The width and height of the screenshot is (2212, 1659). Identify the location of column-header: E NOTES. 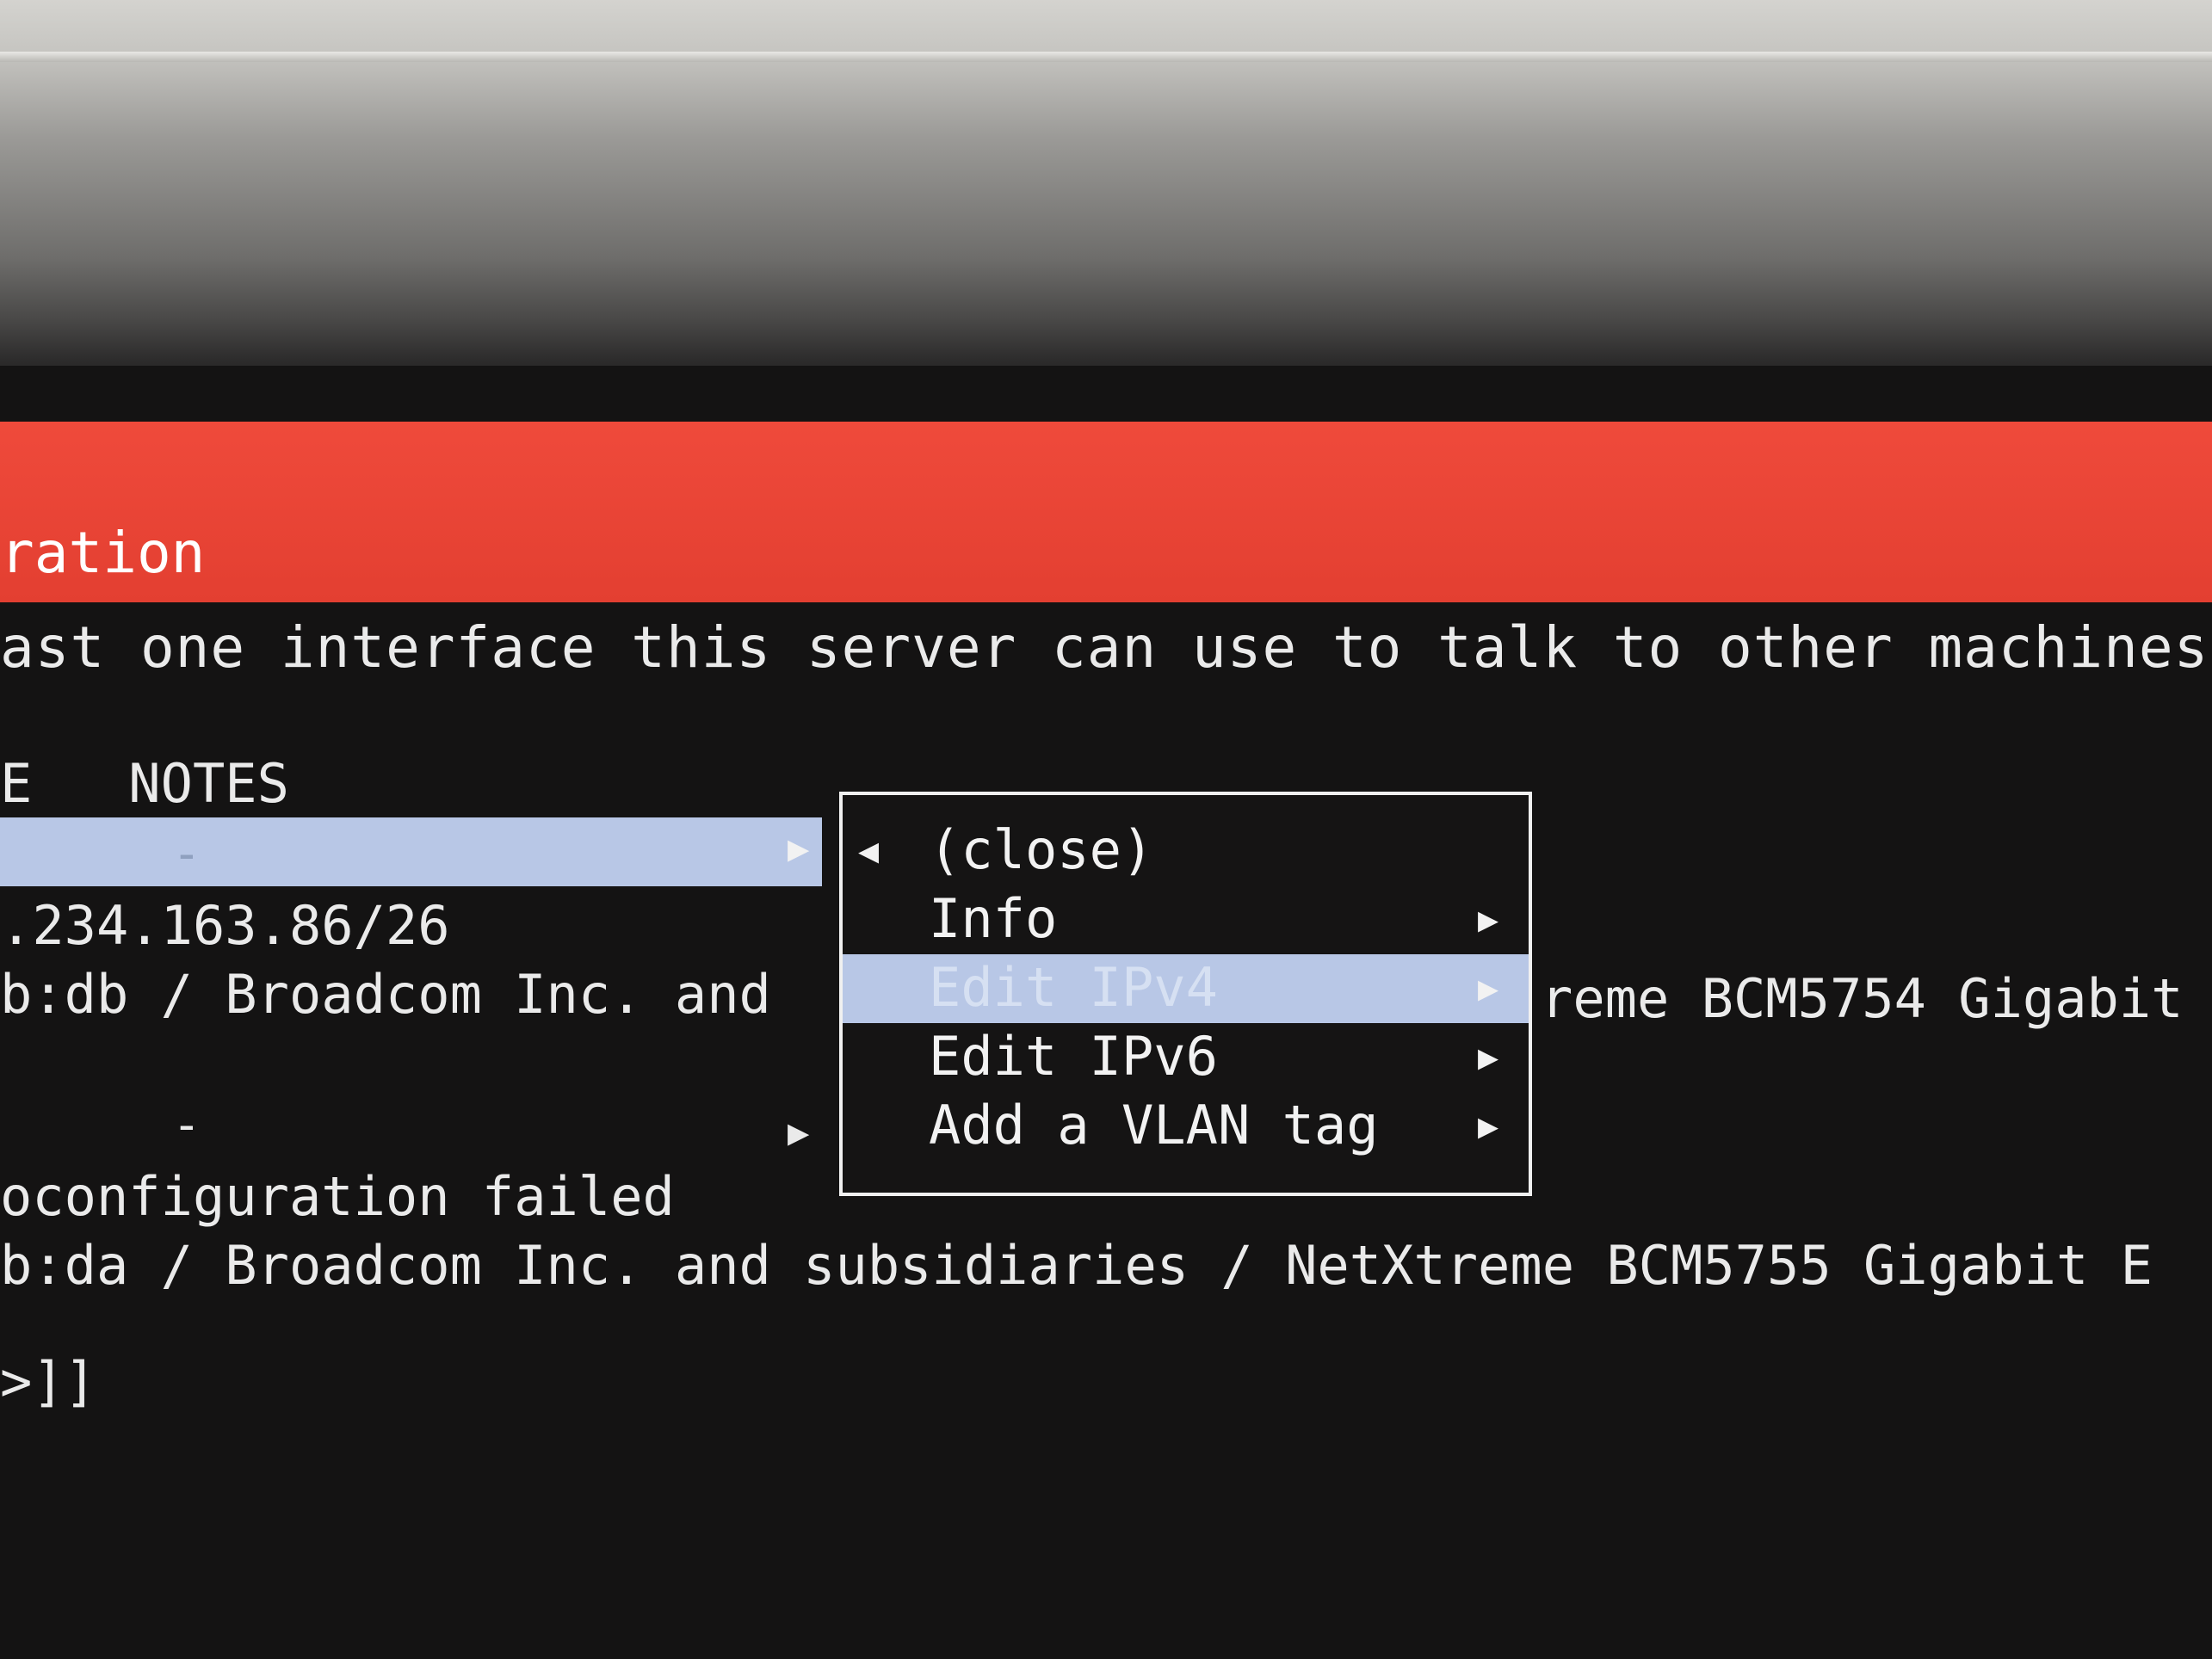
(145, 784).